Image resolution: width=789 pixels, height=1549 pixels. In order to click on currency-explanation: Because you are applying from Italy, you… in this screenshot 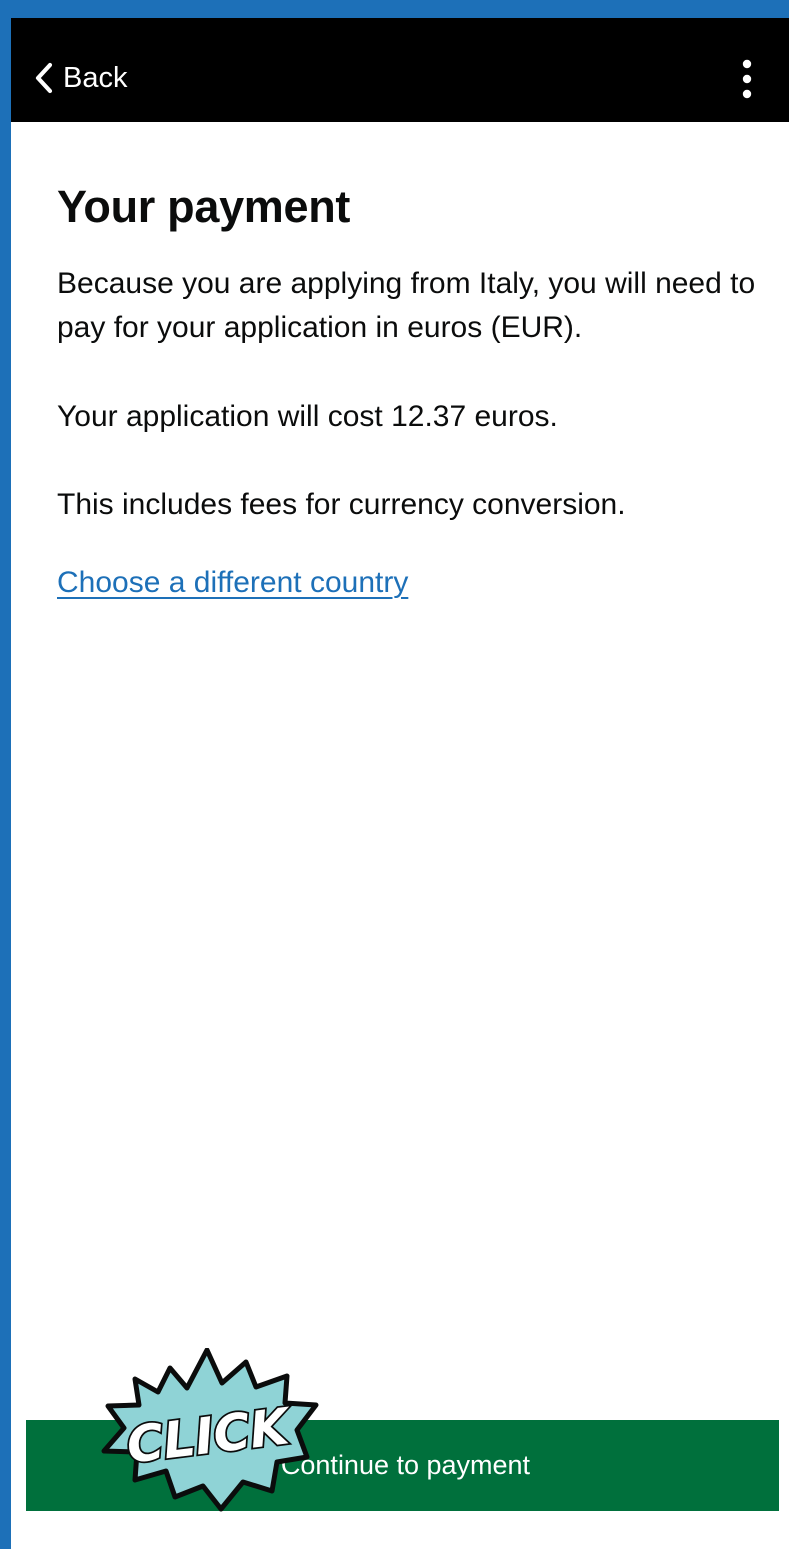, I will do `click(406, 306)`.